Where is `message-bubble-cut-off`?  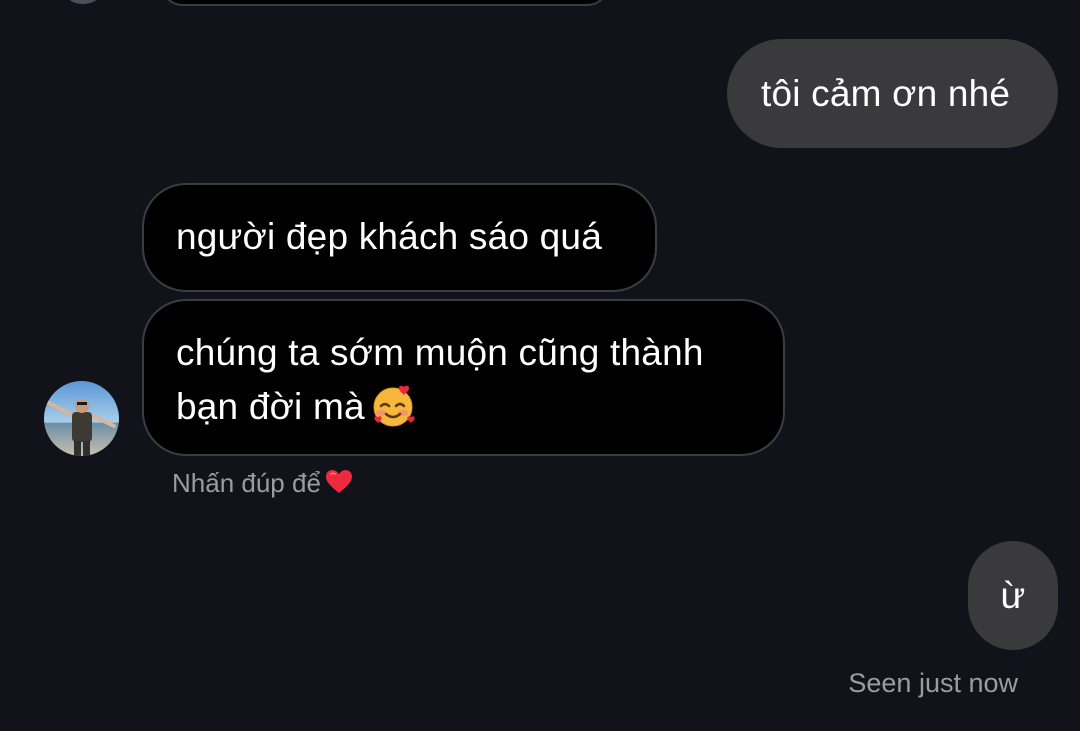 message-bubble-cut-off is located at coordinates (385, 3).